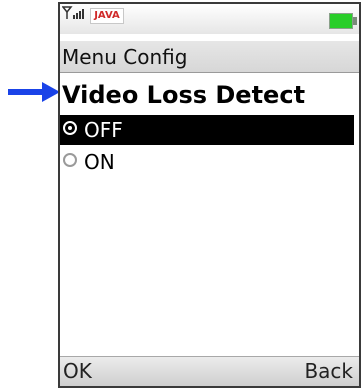  I want to click on screen-heading: Video Loss Detect, so click(184, 95).